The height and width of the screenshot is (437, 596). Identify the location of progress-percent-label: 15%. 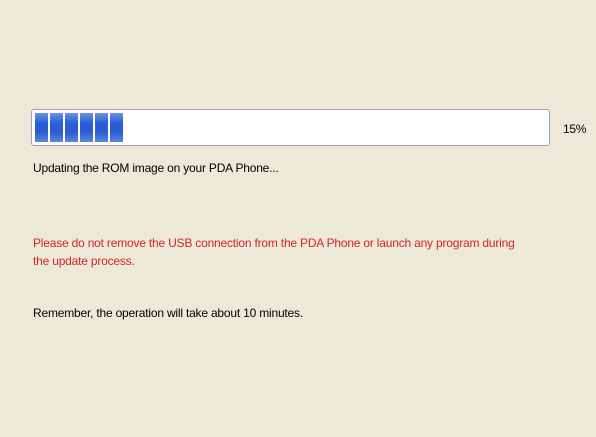
(575, 129).